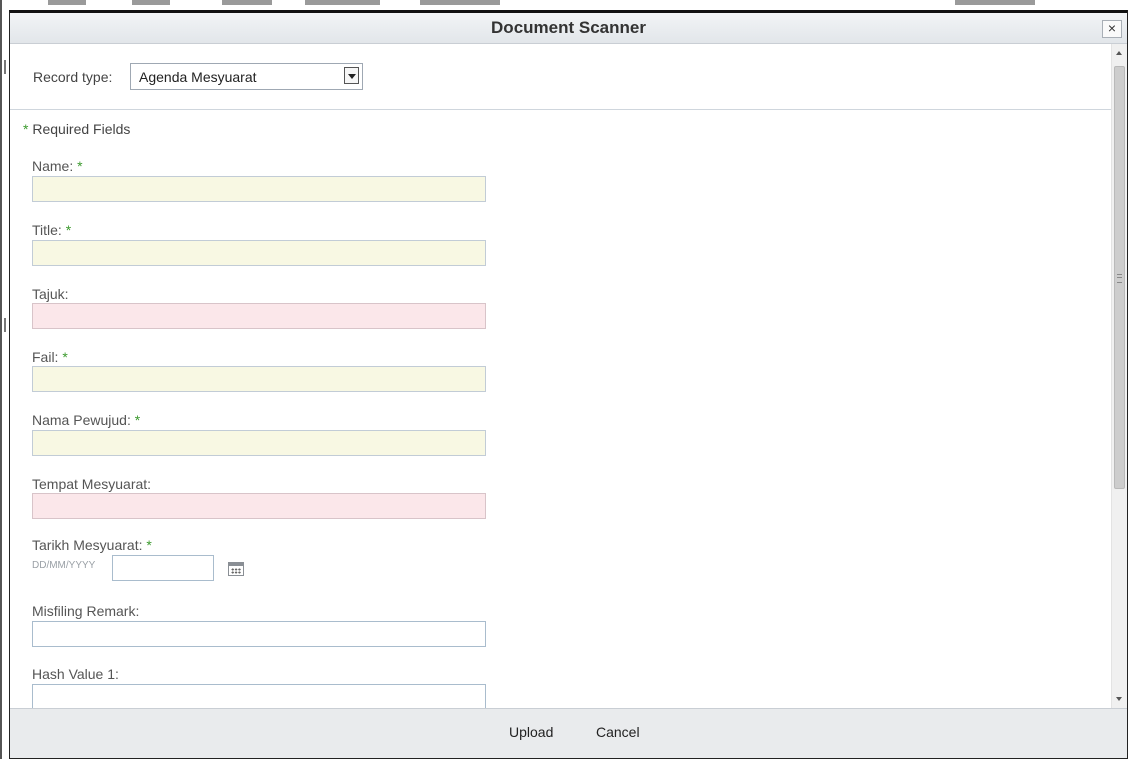 The width and height of the screenshot is (1130, 759). Describe the element at coordinates (618, 732) in the screenshot. I see `cancel-button: Cancel` at that location.